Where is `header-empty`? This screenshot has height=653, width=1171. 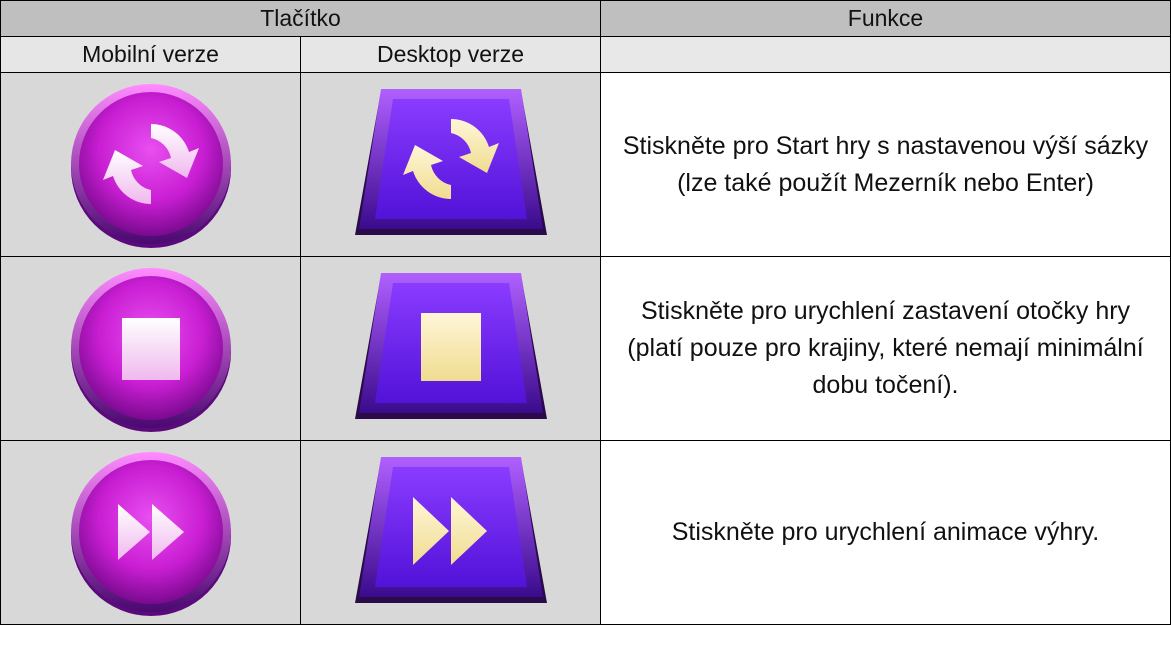 header-empty is located at coordinates (885, 54).